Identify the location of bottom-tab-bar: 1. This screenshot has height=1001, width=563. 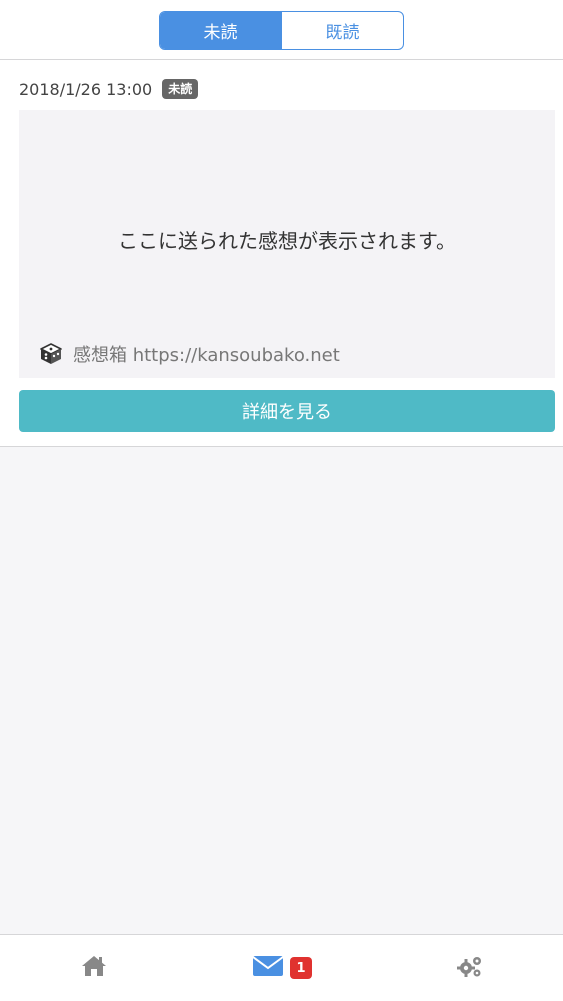
(281, 967).